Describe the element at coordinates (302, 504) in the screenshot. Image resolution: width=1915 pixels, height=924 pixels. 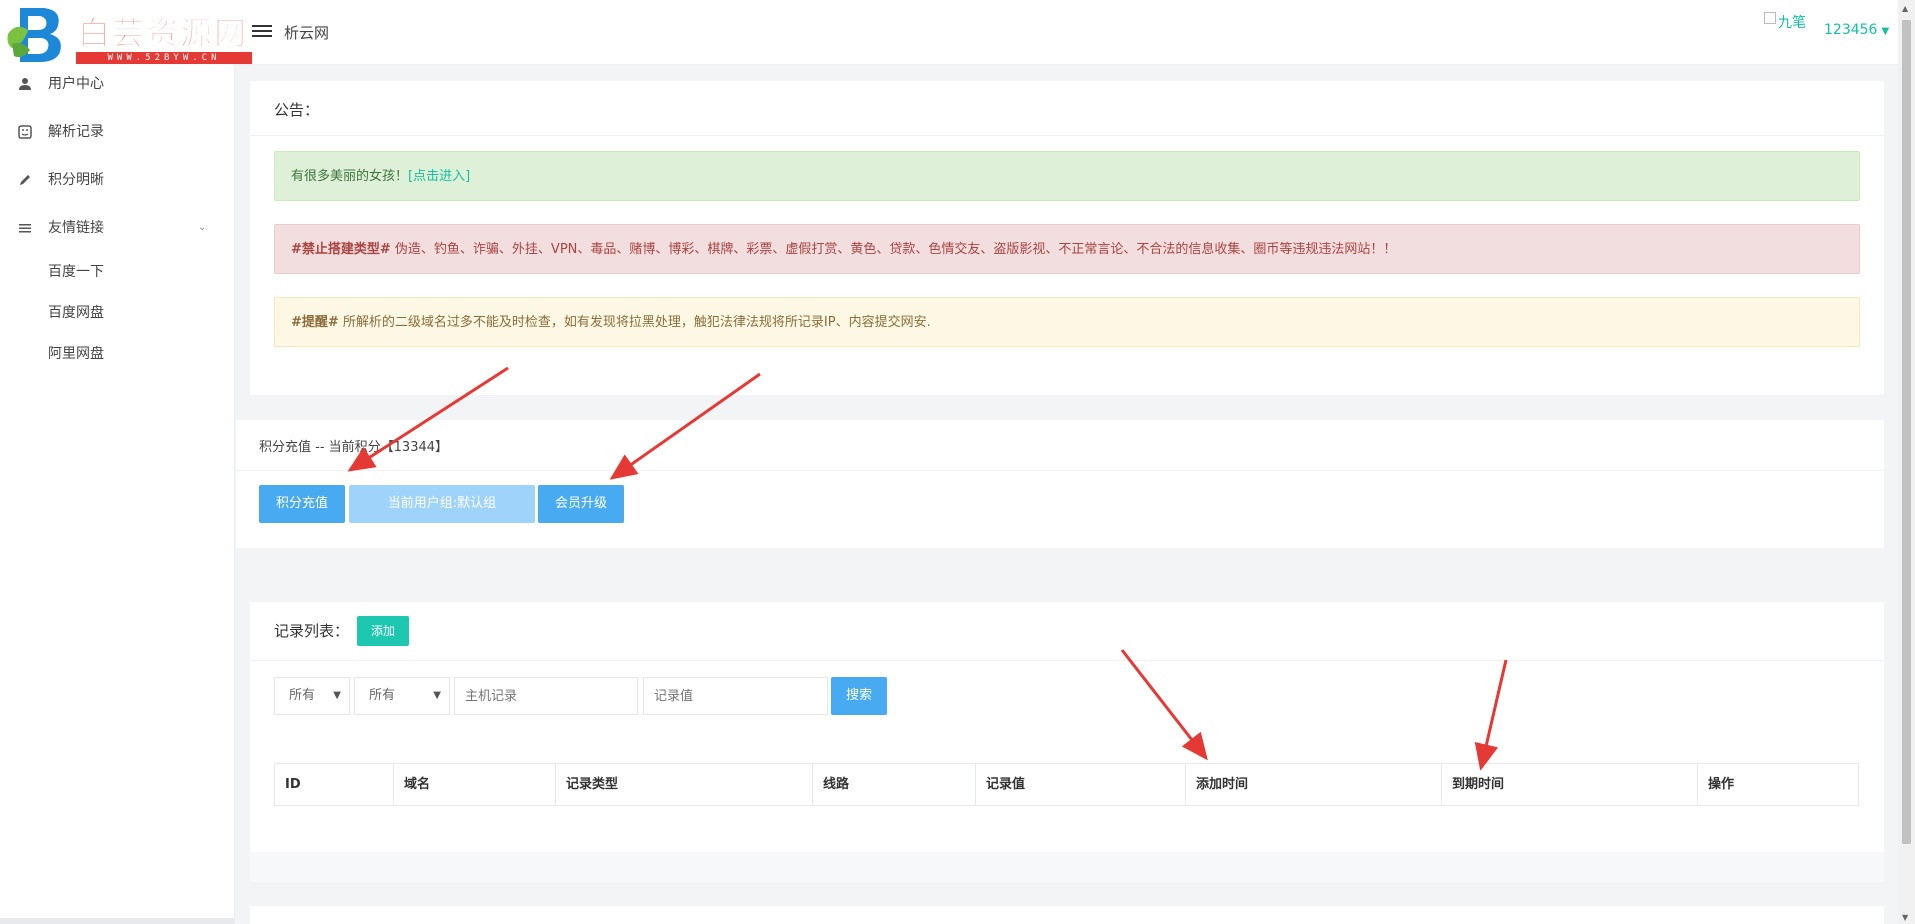
I see `recharge-button: 积分充值` at that location.